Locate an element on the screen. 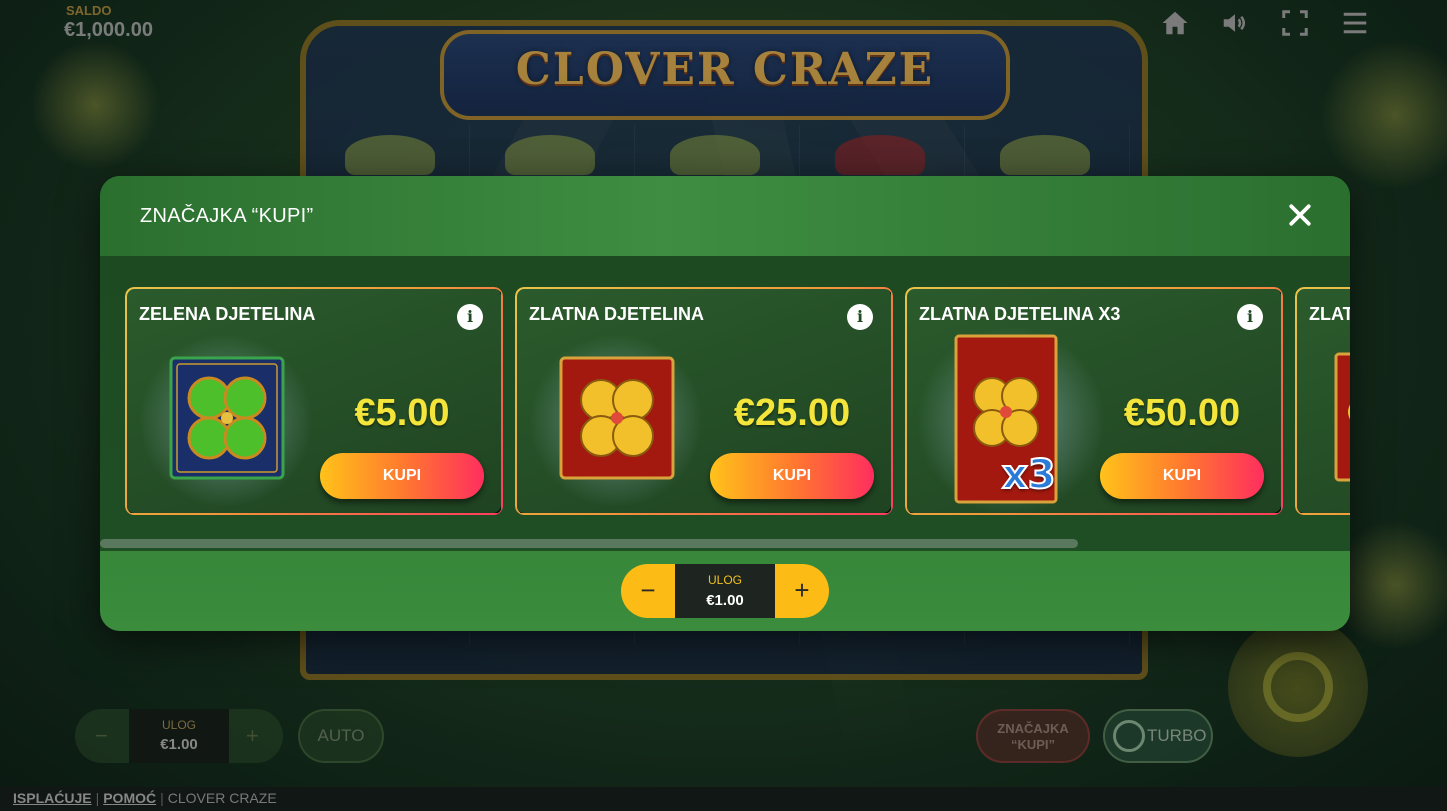 Image resolution: width=1447 pixels, height=811 pixels. card-price: €5.00 is located at coordinates (402, 413).